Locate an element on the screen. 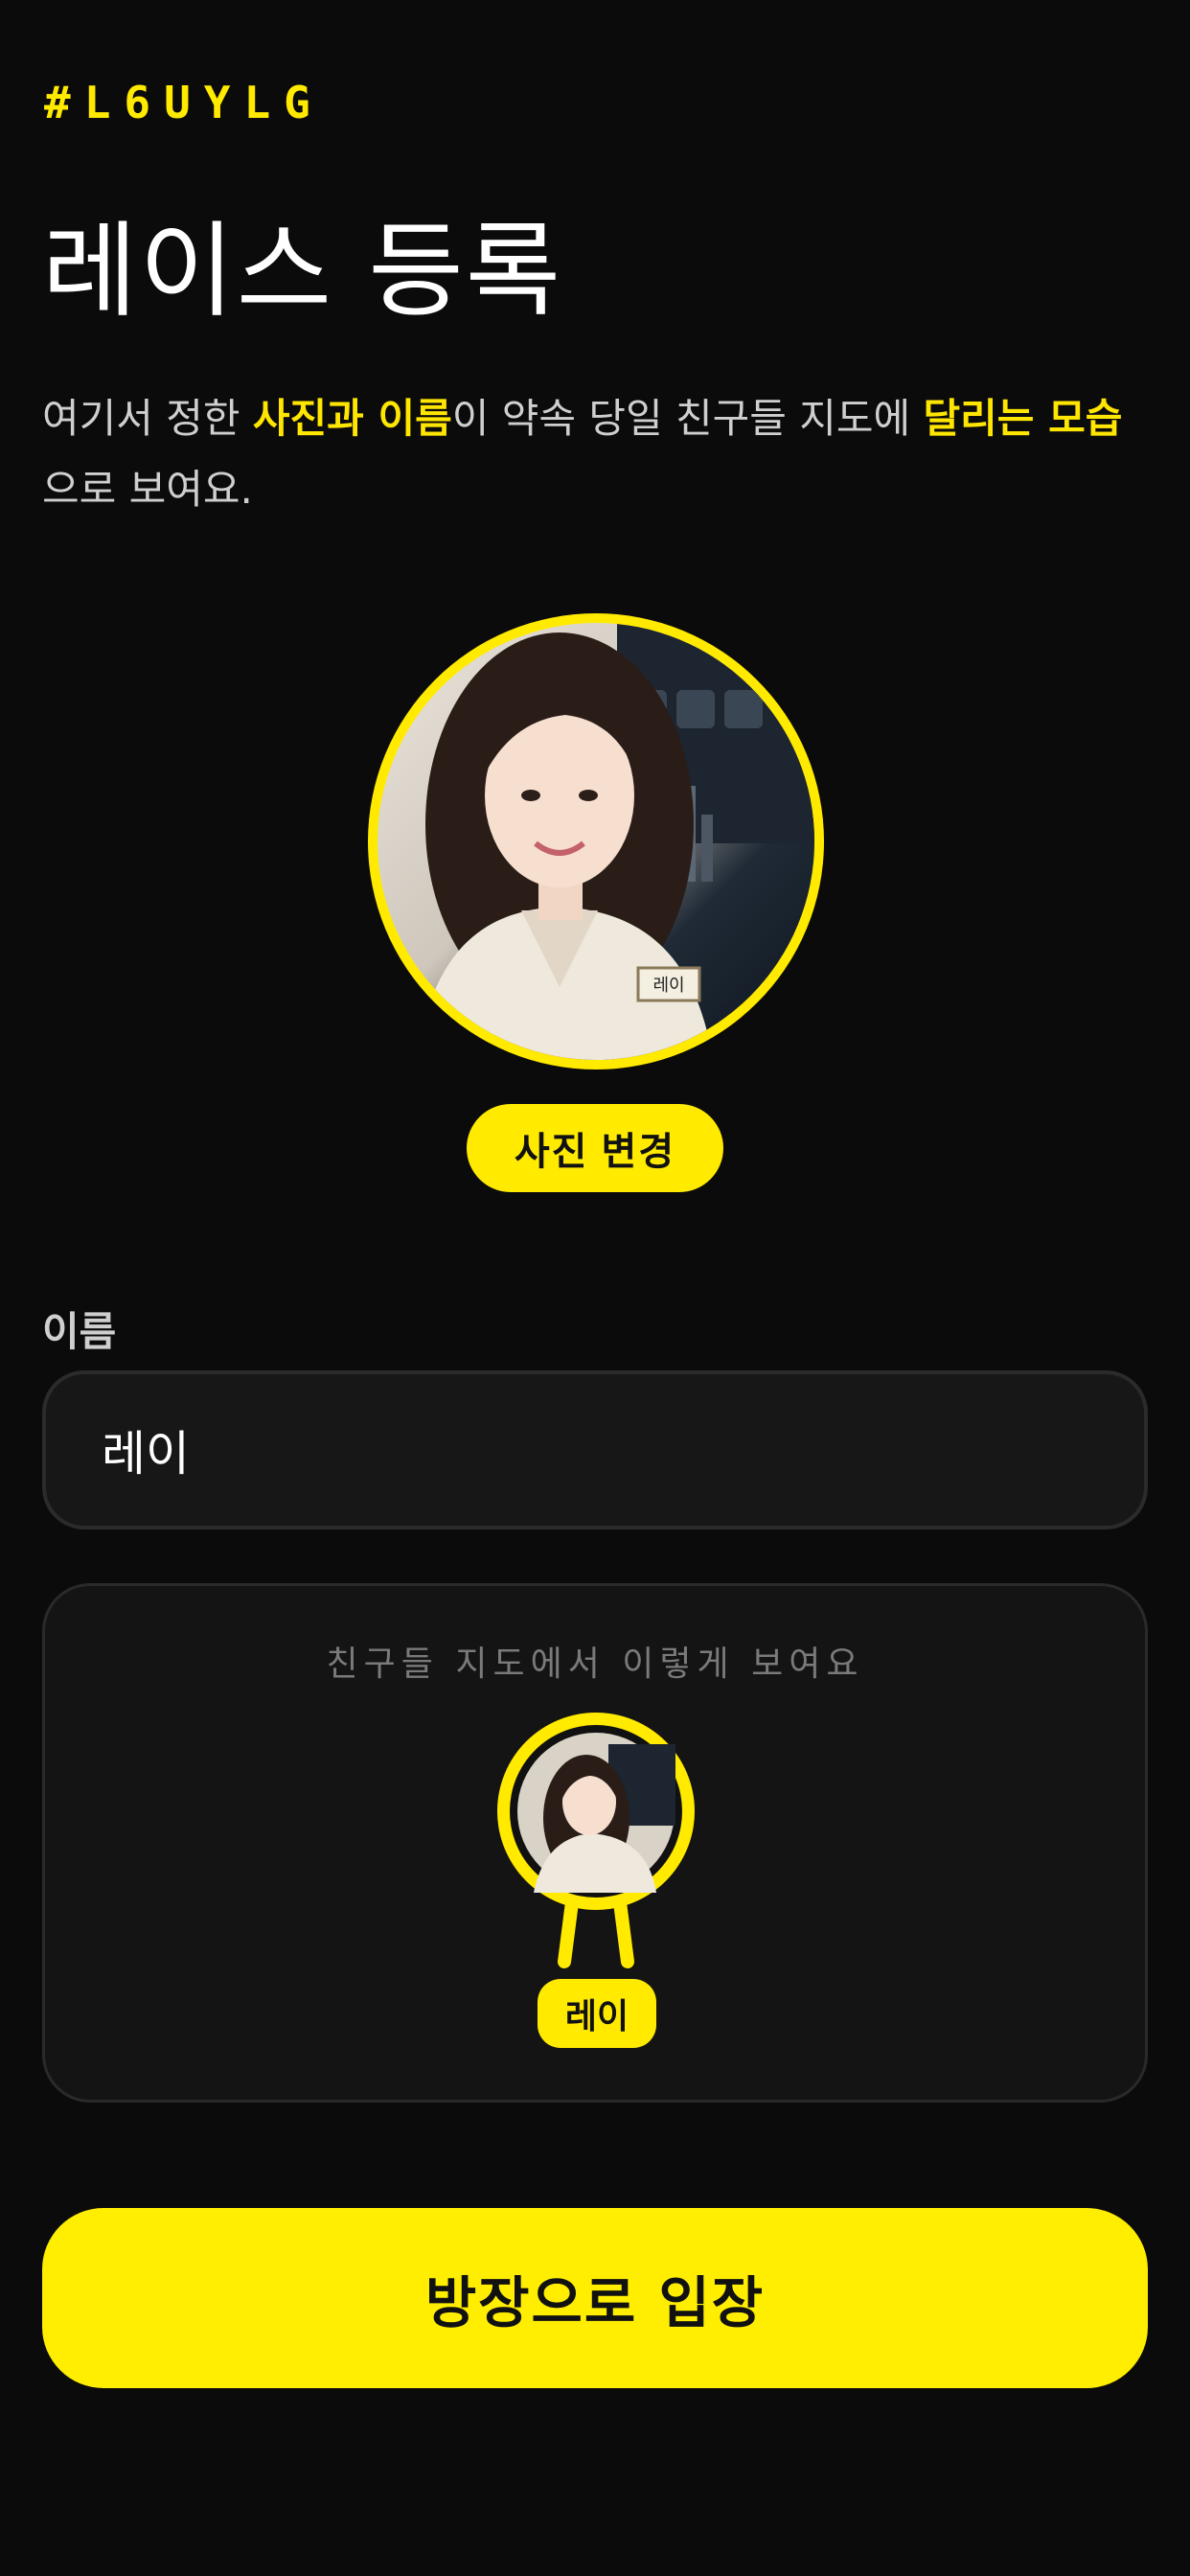 The image size is (1190, 2576). name-input-value: 레이 is located at coordinates (146, 1454).